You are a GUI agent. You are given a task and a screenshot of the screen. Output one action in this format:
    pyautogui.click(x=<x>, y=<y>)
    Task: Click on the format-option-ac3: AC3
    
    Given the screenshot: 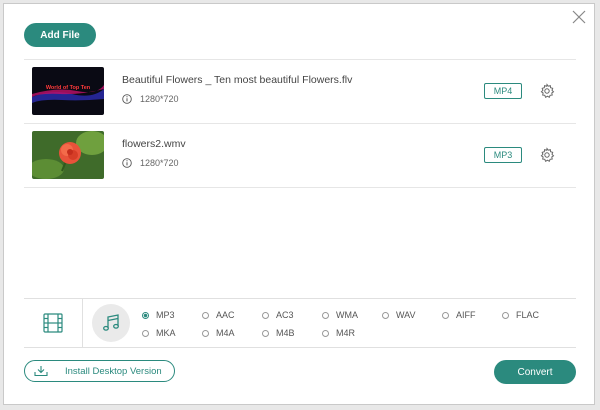 What is the action you would take?
    pyautogui.click(x=292, y=315)
    